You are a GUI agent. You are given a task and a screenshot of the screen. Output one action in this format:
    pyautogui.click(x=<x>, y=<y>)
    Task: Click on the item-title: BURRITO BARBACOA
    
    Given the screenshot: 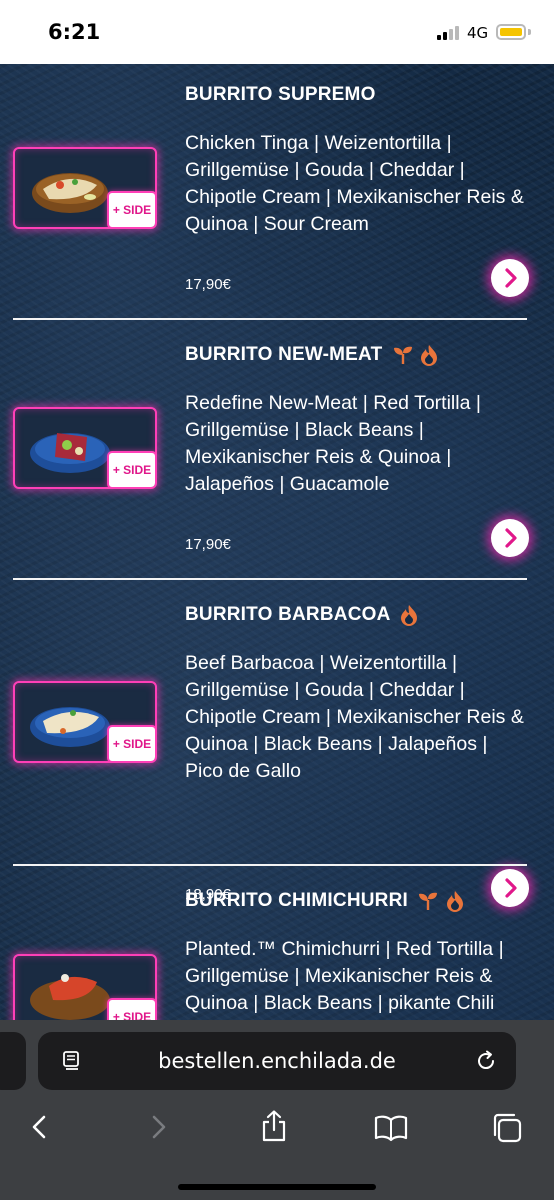 What is the action you would take?
    pyautogui.click(x=302, y=615)
    